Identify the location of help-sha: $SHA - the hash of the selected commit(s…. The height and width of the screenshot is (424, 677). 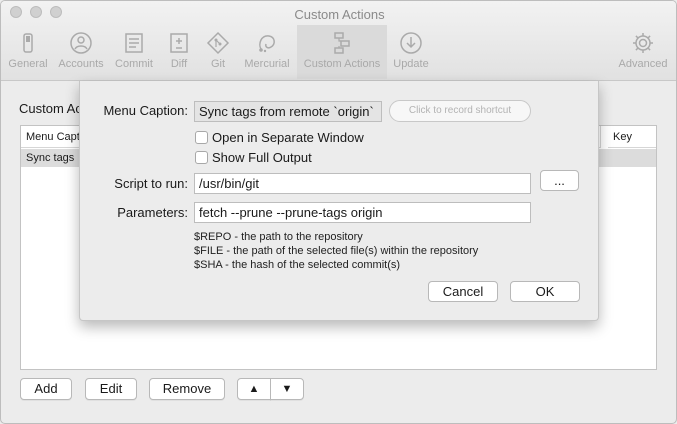
(297, 265).